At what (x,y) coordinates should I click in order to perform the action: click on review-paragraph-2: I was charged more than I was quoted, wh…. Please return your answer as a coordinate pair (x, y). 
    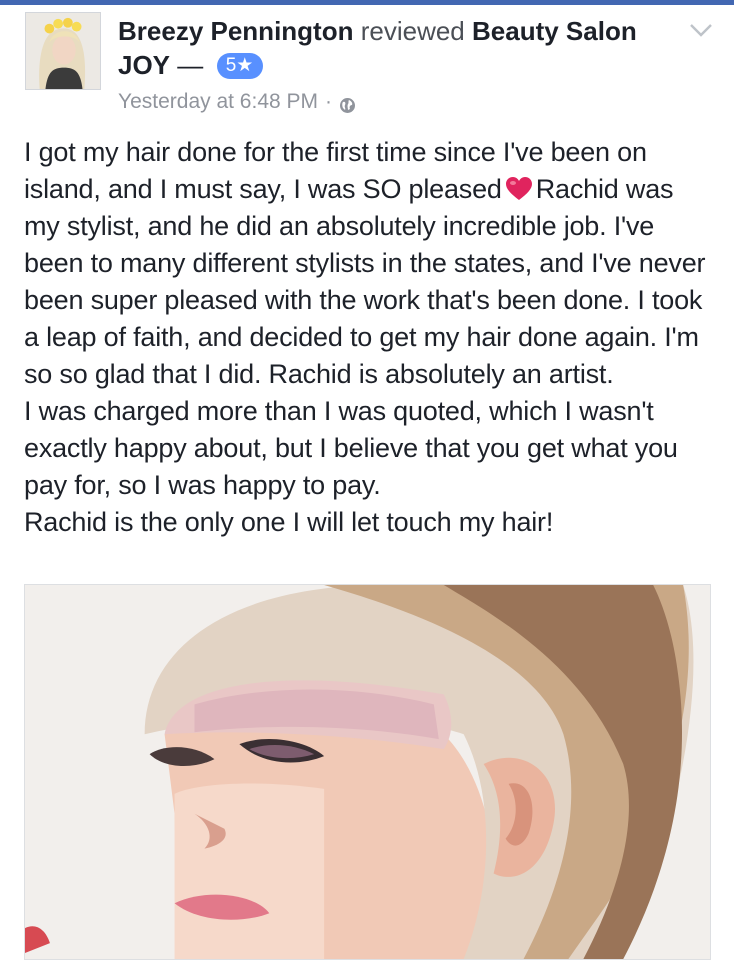
    Looking at the image, I should click on (351, 448).